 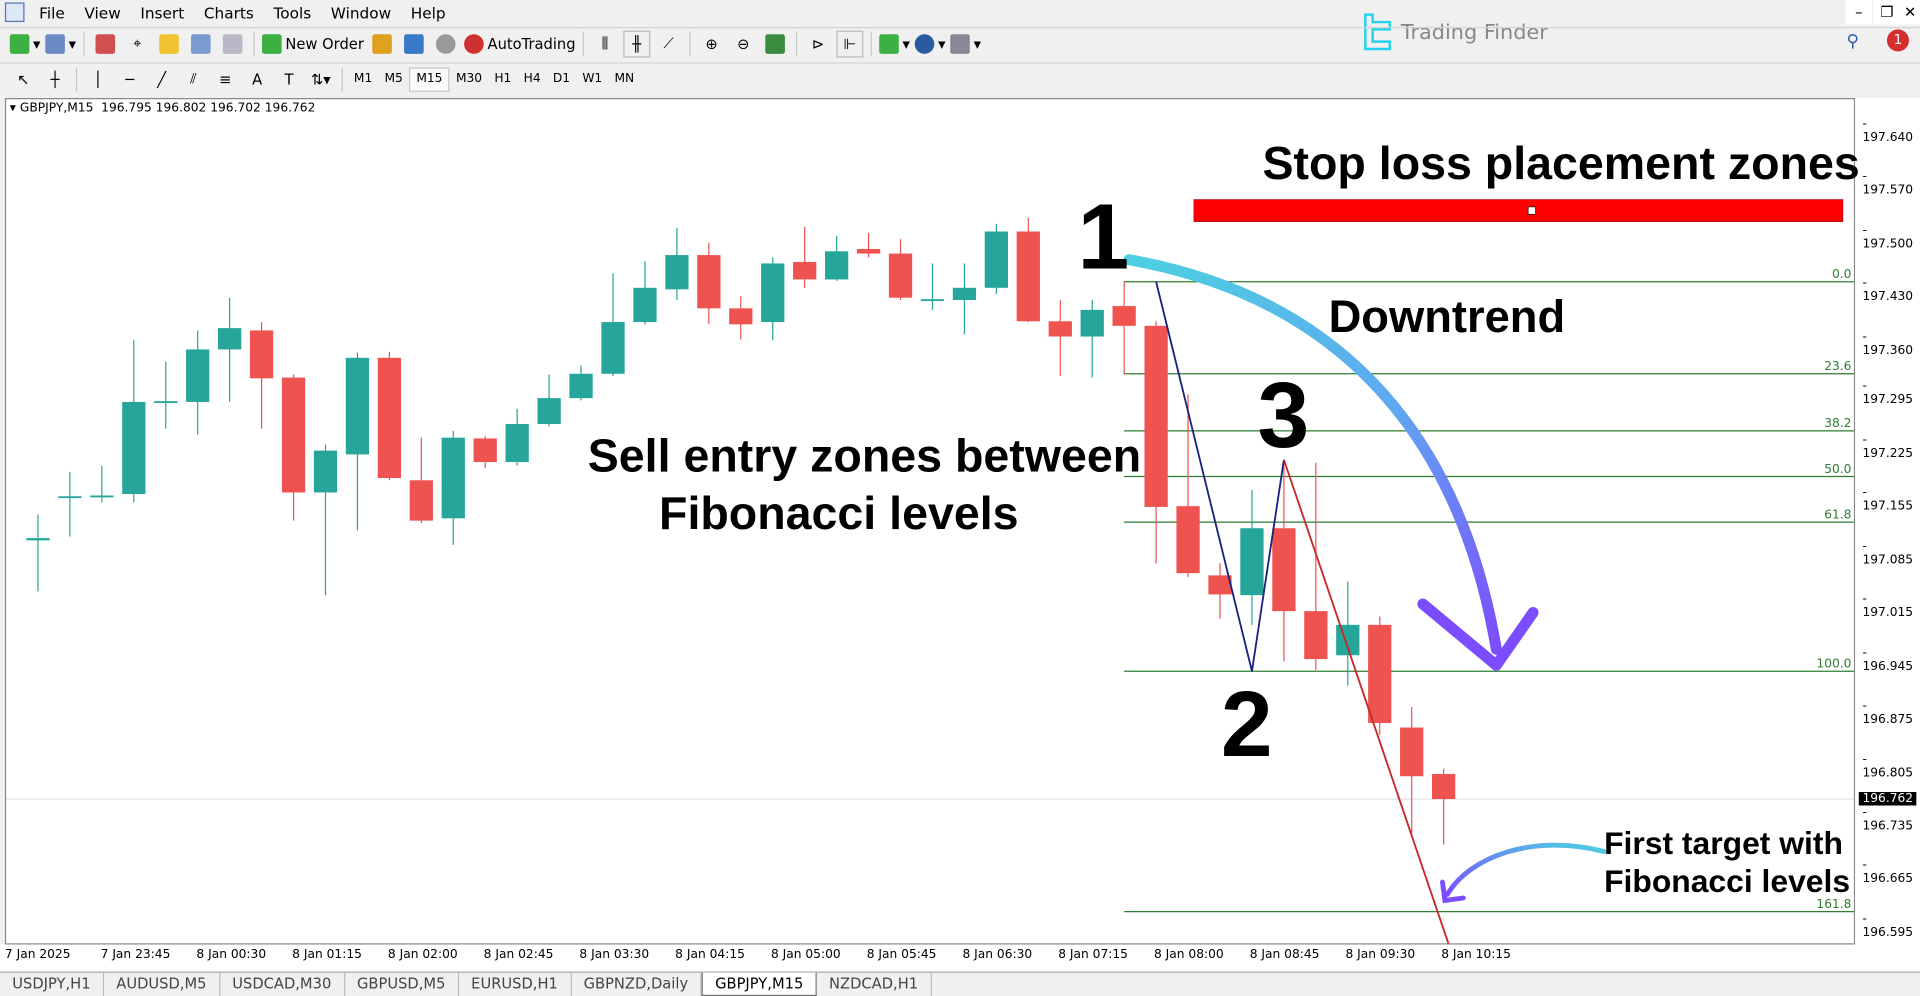 I want to click on fib-level-label: 61.8, so click(x=1837, y=514).